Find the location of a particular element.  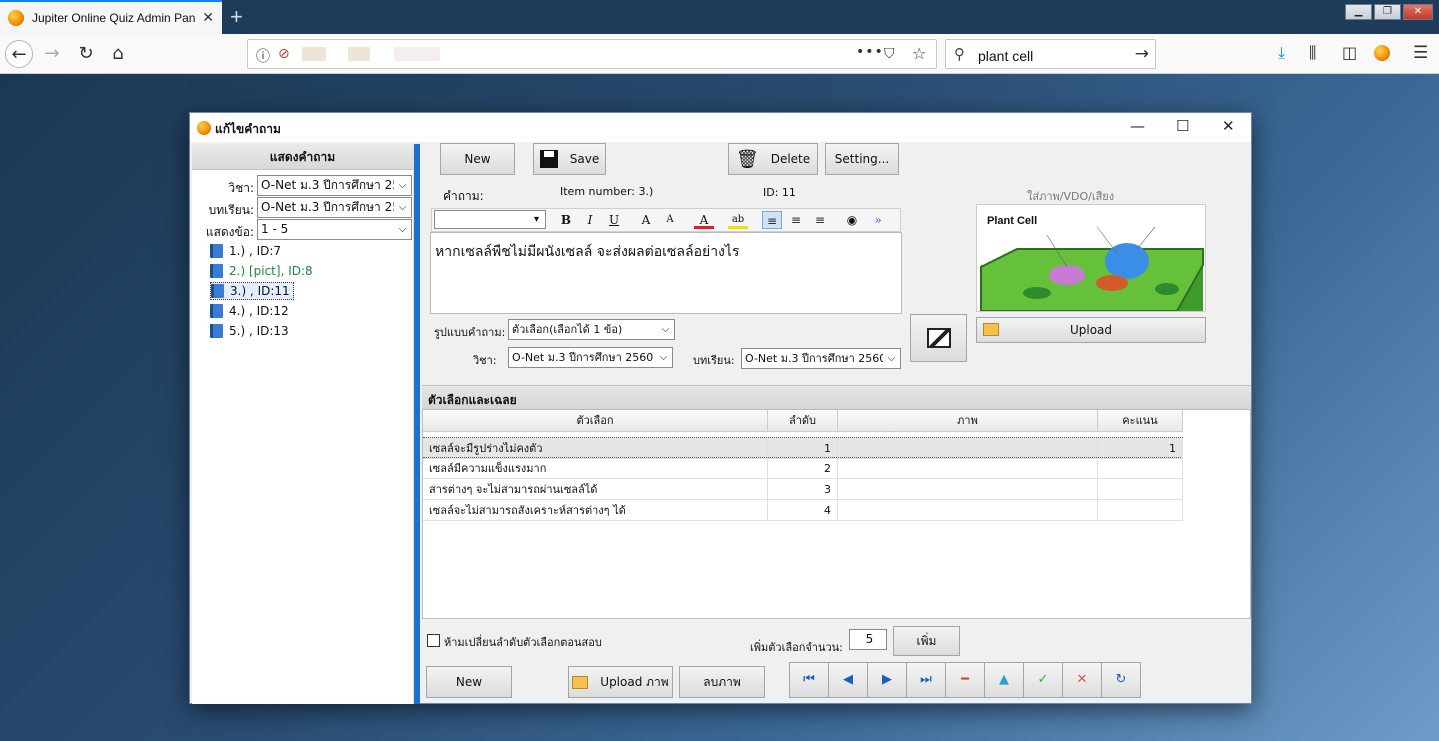

info-icon: ⓘ is located at coordinates (263, 56).